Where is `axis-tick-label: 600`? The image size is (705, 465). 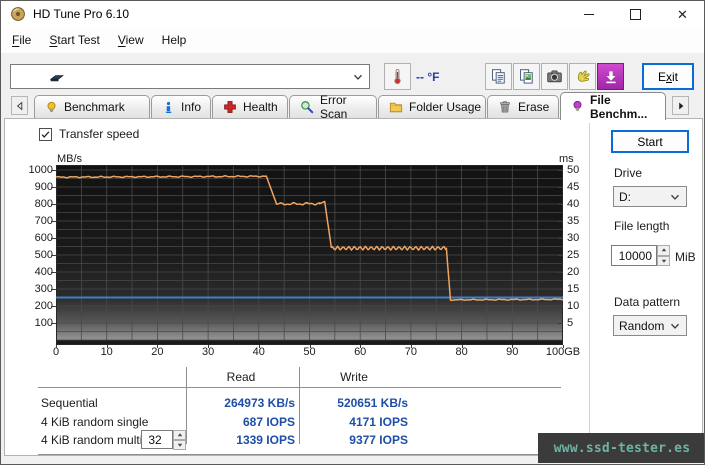 axis-tick-label: 600 is located at coordinates (43, 238).